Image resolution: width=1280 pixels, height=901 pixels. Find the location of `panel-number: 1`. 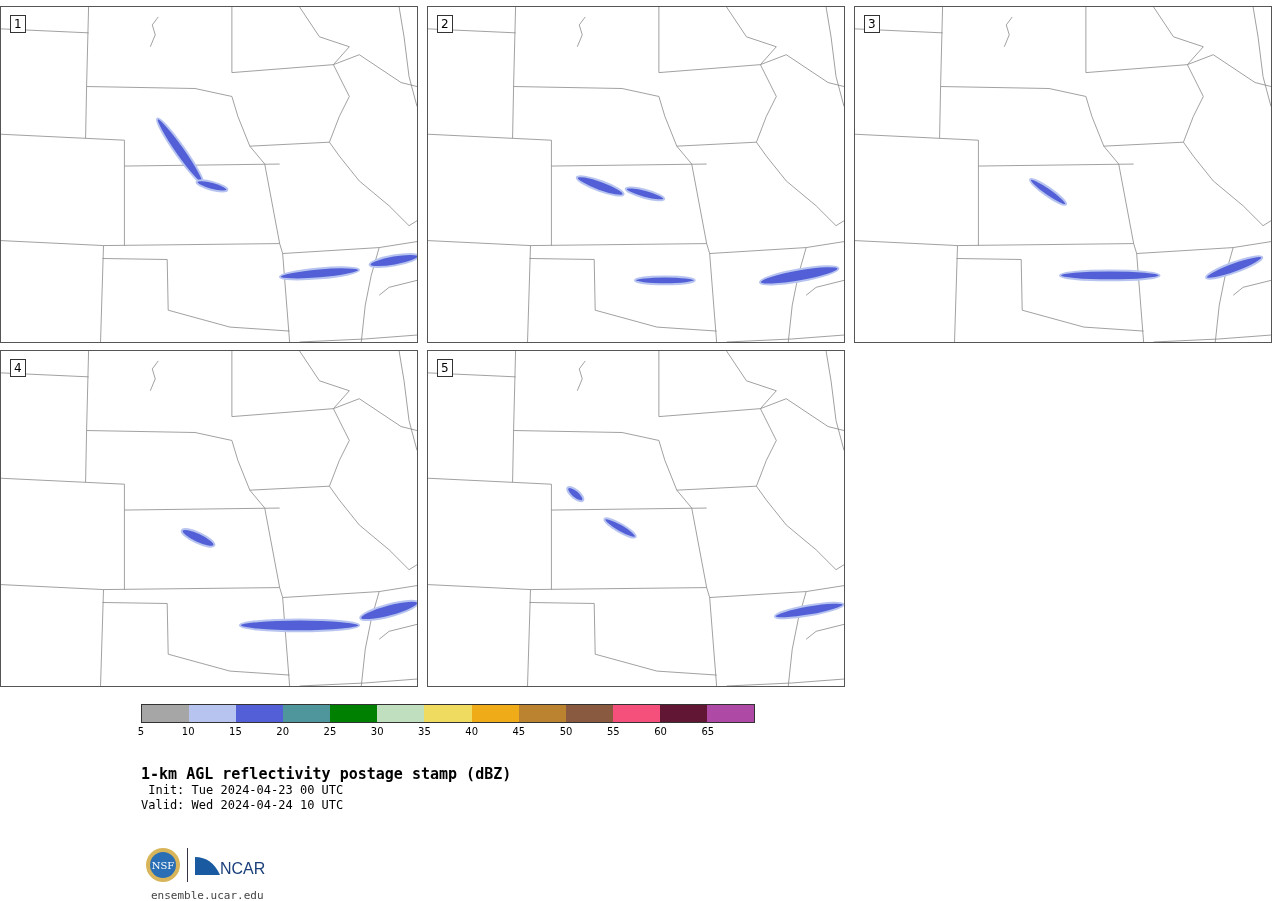

panel-number: 1 is located at coordinates (18, 24).